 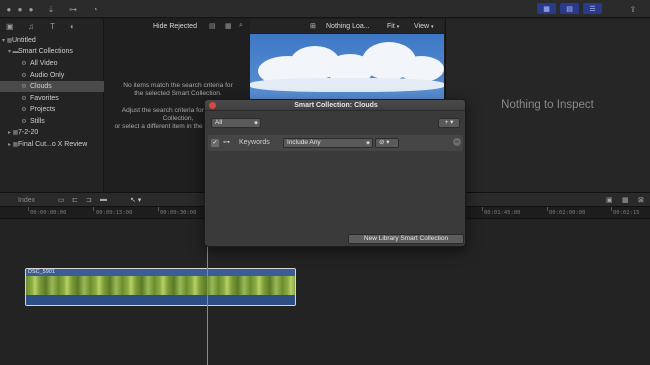 What do you see at coordinates (41, 86) in the screenshot?
I see `library-item-label: Clouds` at bounding box center [41, 86].